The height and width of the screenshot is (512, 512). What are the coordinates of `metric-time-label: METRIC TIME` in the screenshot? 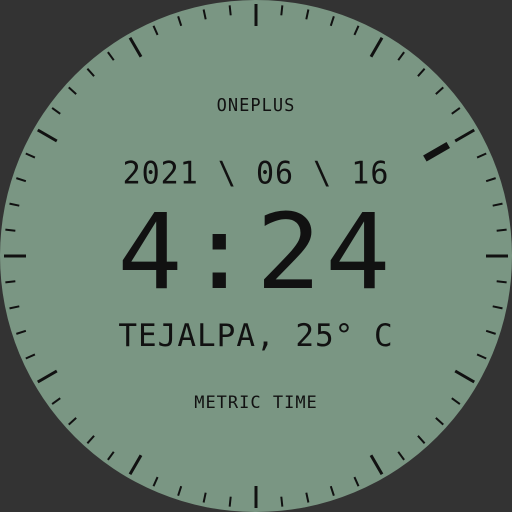 It's located at (256, 403).